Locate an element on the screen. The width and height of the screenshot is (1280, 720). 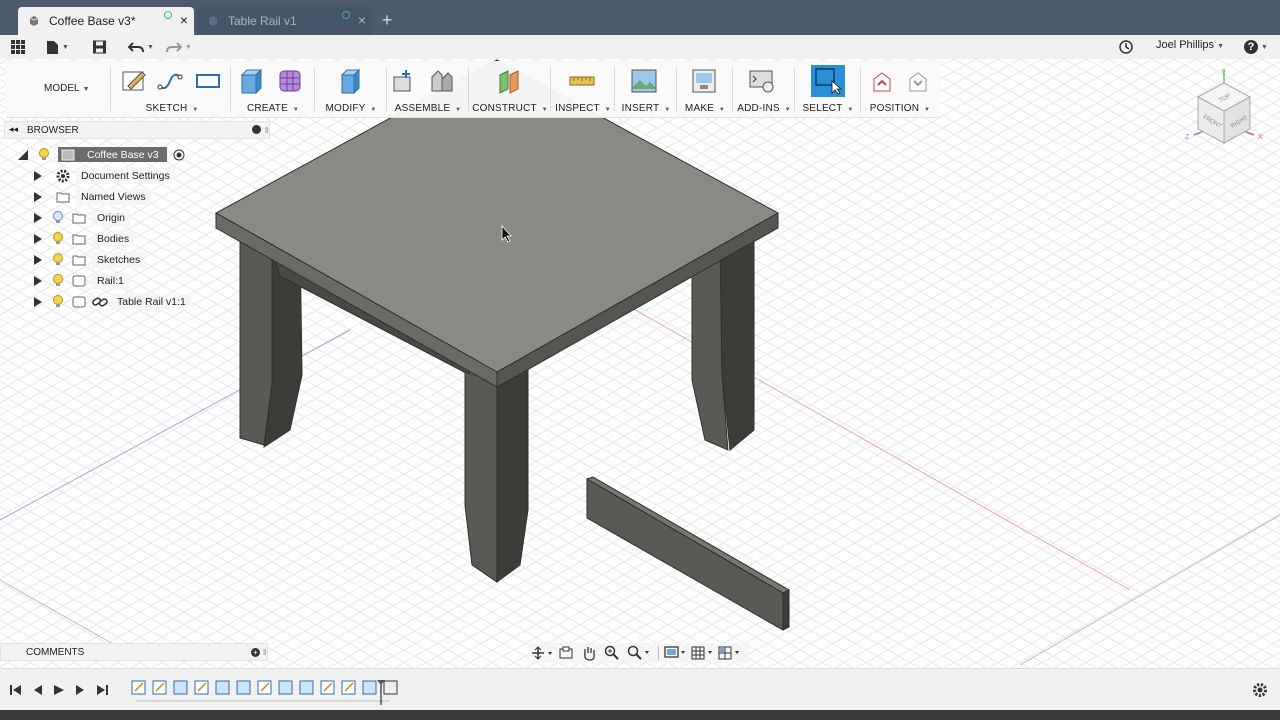
pan-hand-icon is located at coordinates (589, 653).